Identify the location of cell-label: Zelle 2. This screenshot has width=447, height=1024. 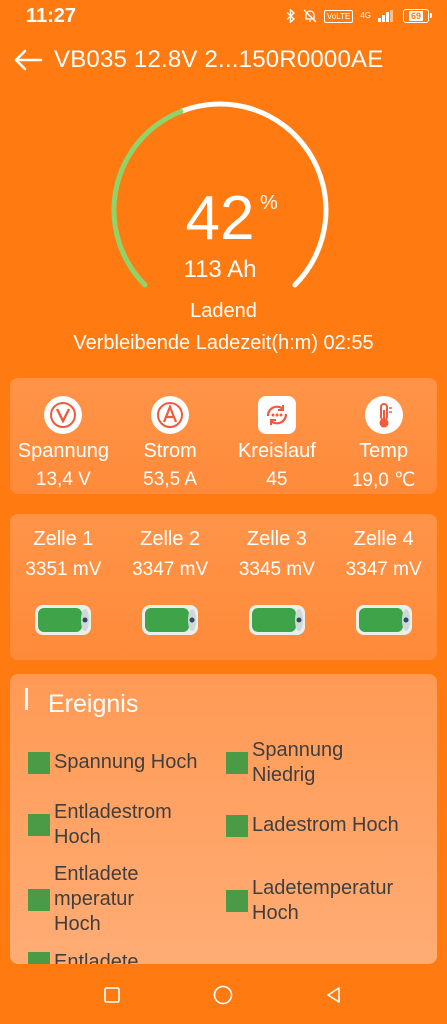
(170, 539).